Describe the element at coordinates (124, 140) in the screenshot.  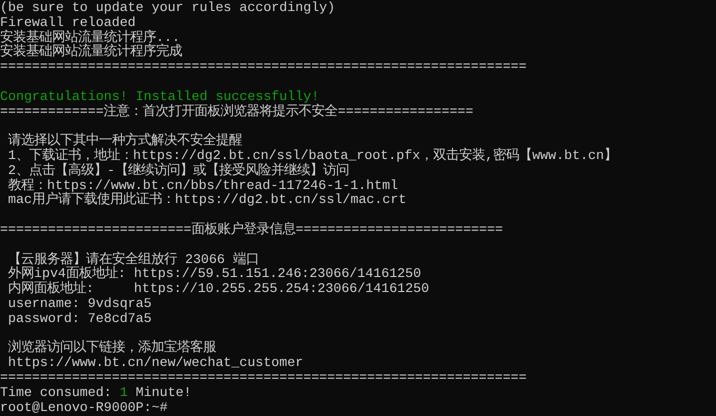
I see `output-text: 请选择以下其中一种方式解决不安全提醒` at that location.